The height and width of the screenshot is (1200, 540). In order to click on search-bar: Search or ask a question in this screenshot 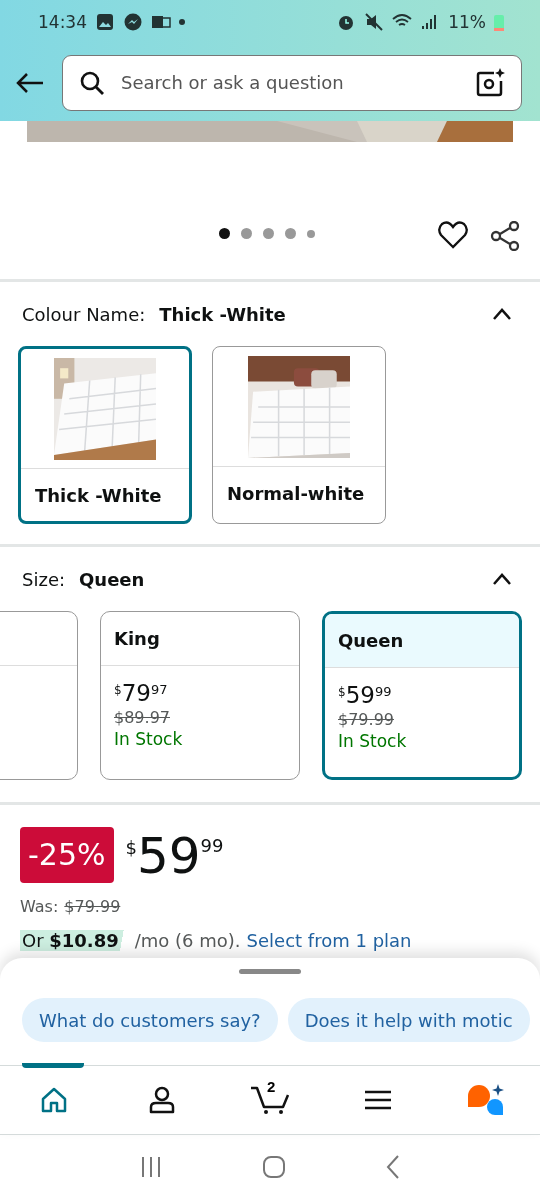, I will do `click(292, 82)`.